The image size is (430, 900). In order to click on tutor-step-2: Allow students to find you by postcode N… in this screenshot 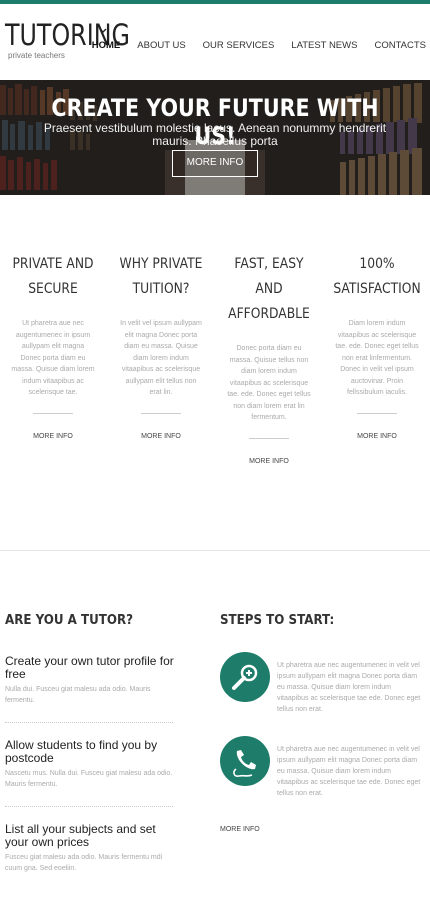, I will do `click(91, 764)`.